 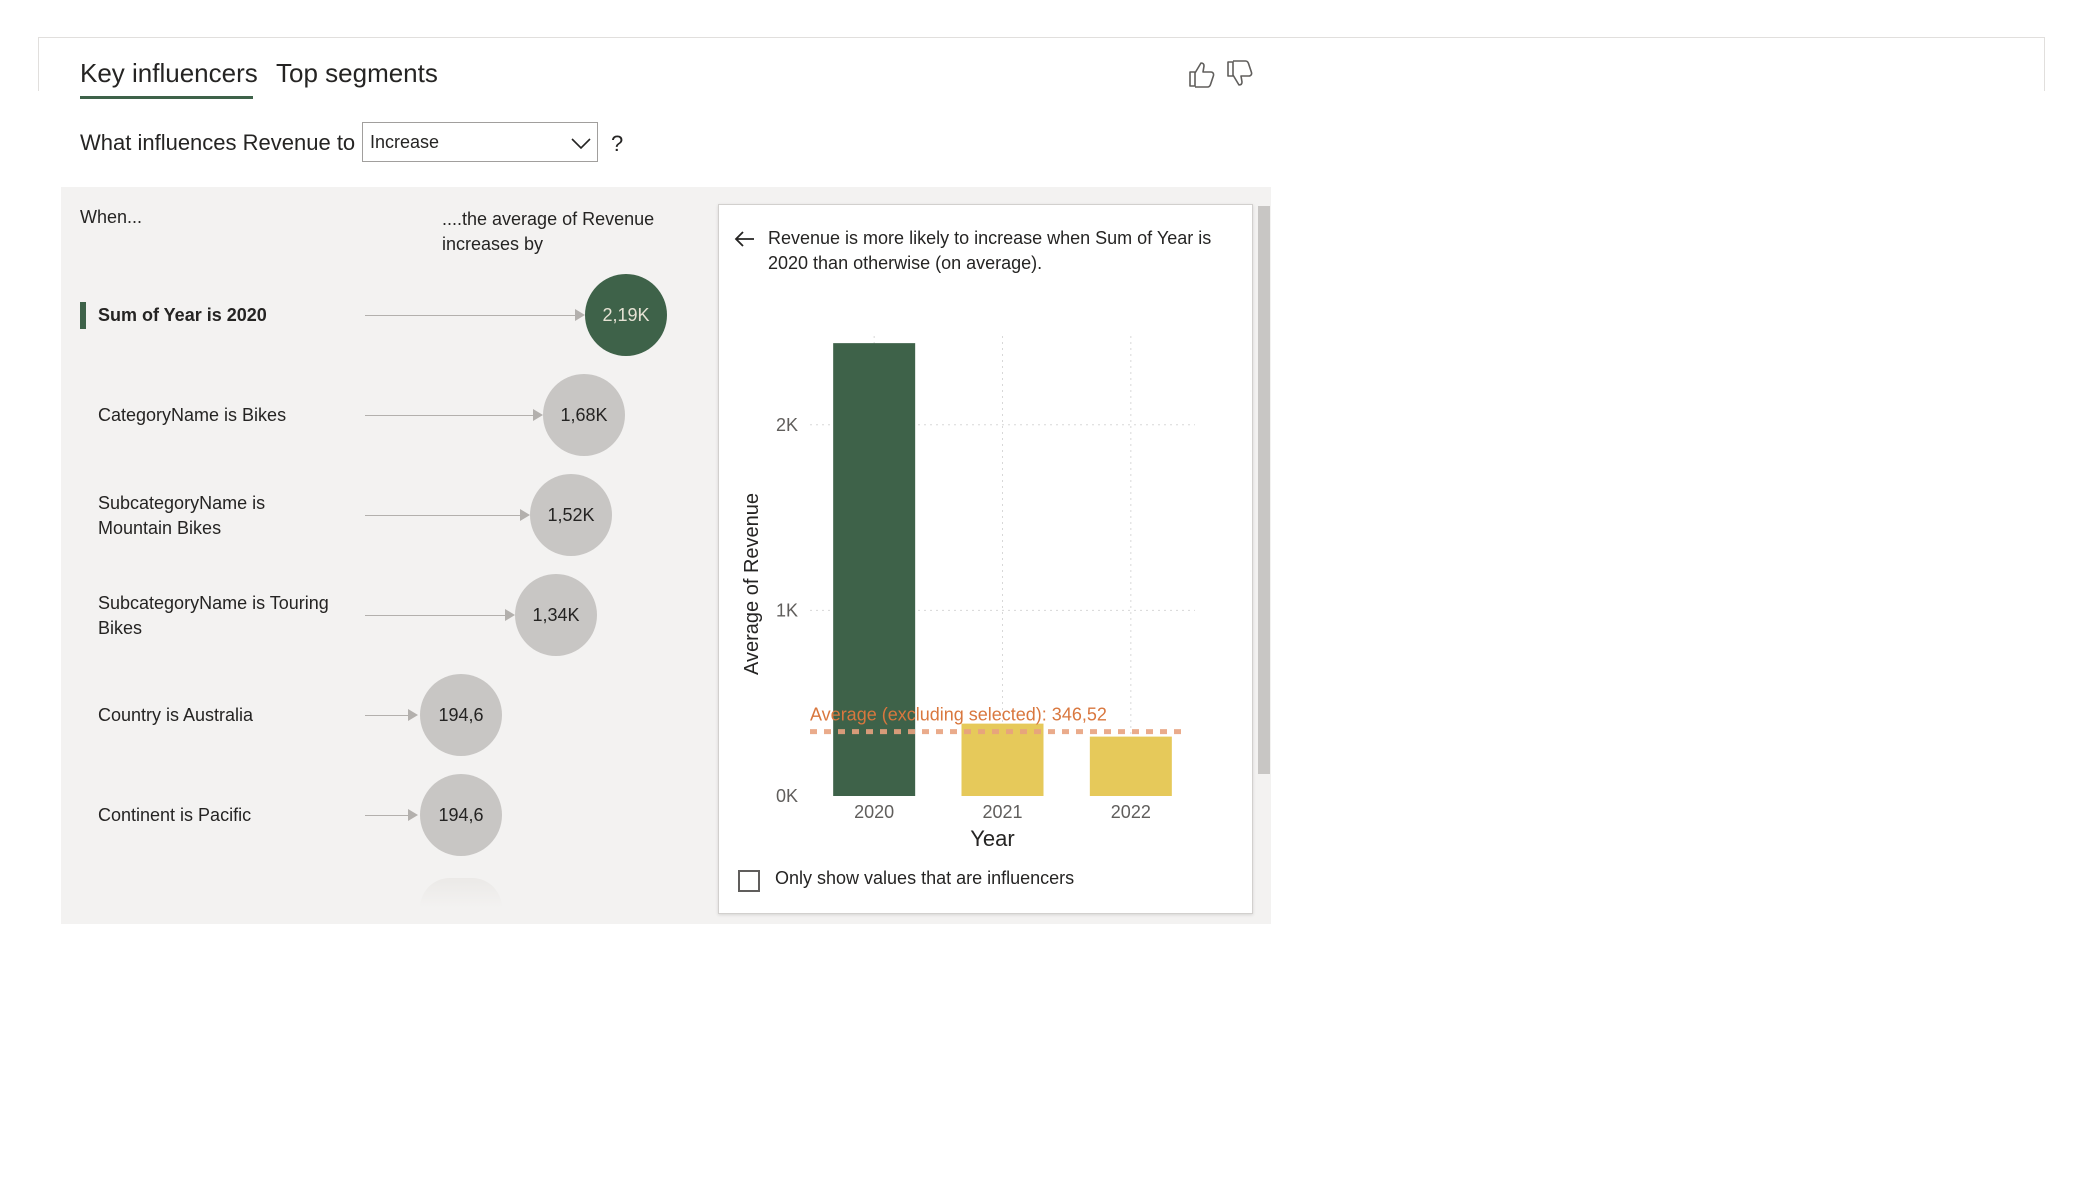 What do you see at coordinates (1240, 74) in the screenshot?
I see `thumbs-down-icon` at bounding box center [1240, 74].